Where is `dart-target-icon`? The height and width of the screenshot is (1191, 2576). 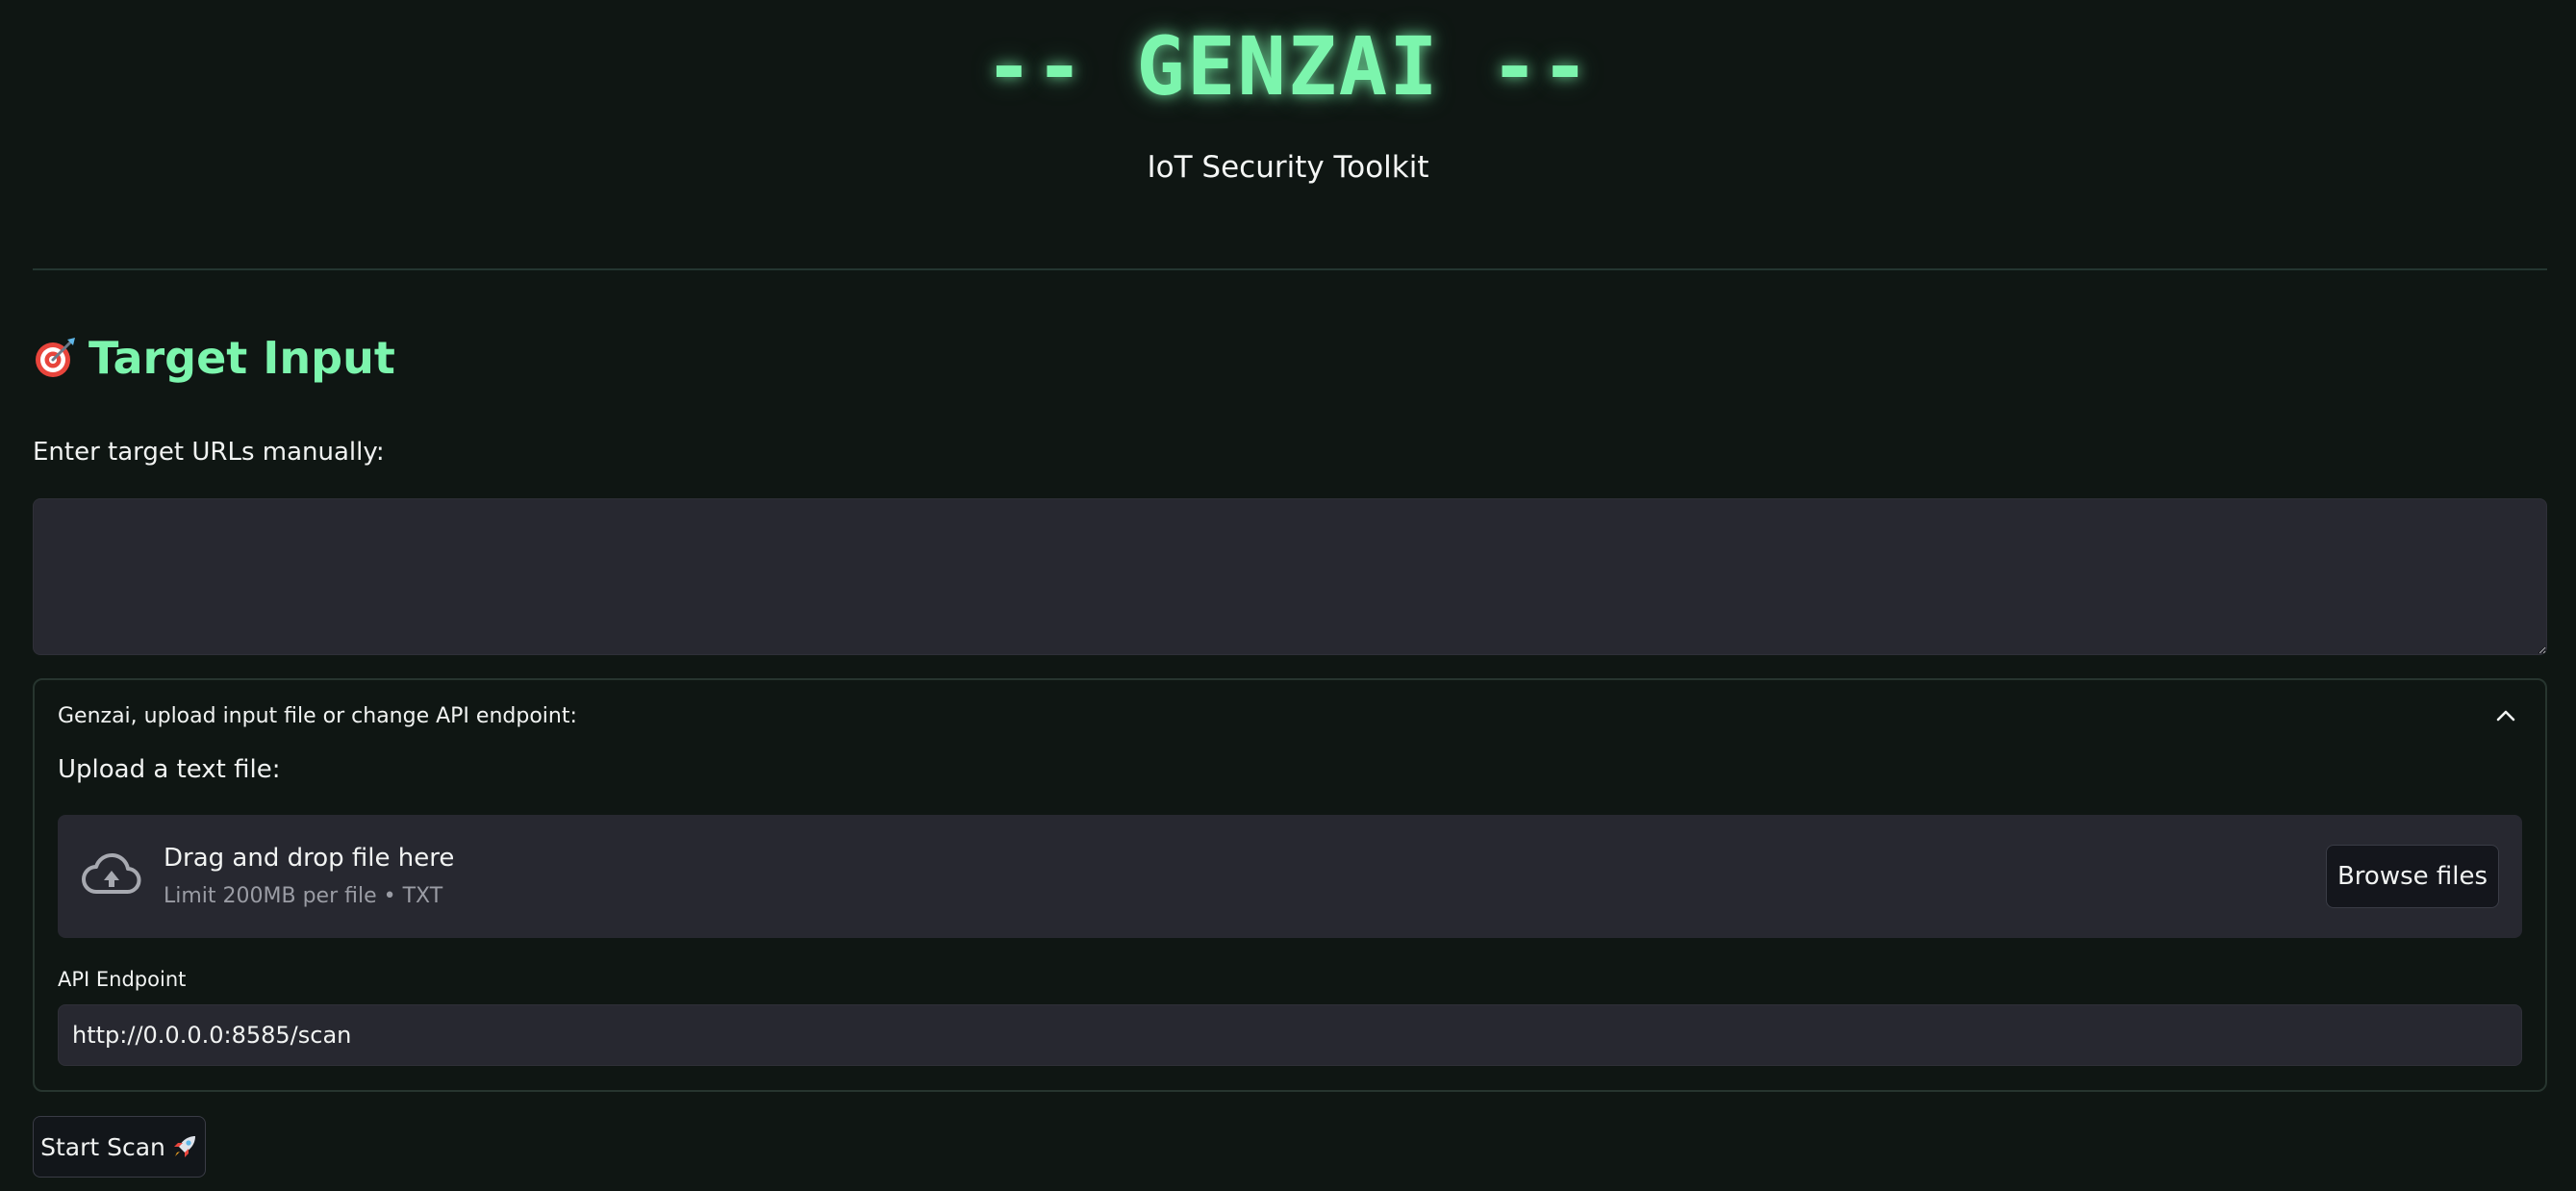
dart-target-icon is located at coordinates (55, 358).